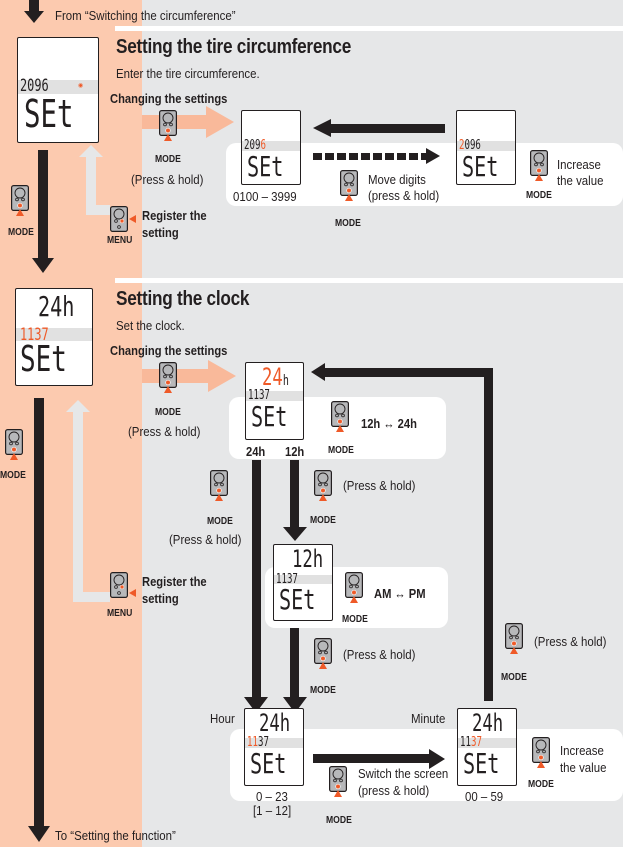 The height and width of the screenshot is (847, 623). I want to click on divider-tire, so click(369, 28).